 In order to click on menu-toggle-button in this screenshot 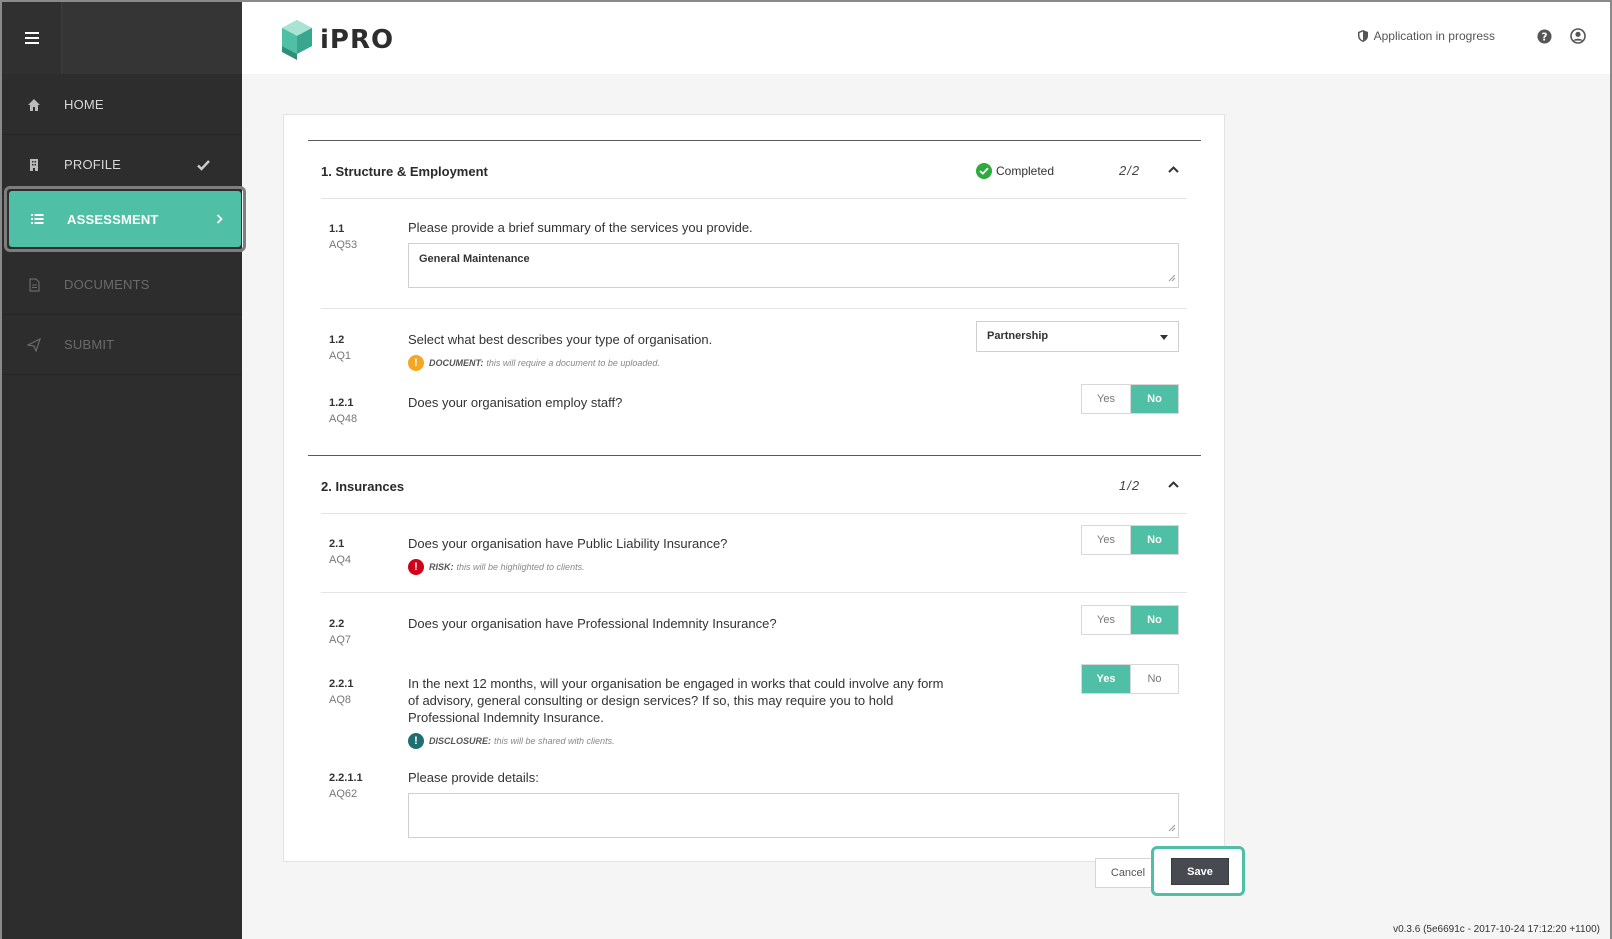, I will do `click(32, 38)`.